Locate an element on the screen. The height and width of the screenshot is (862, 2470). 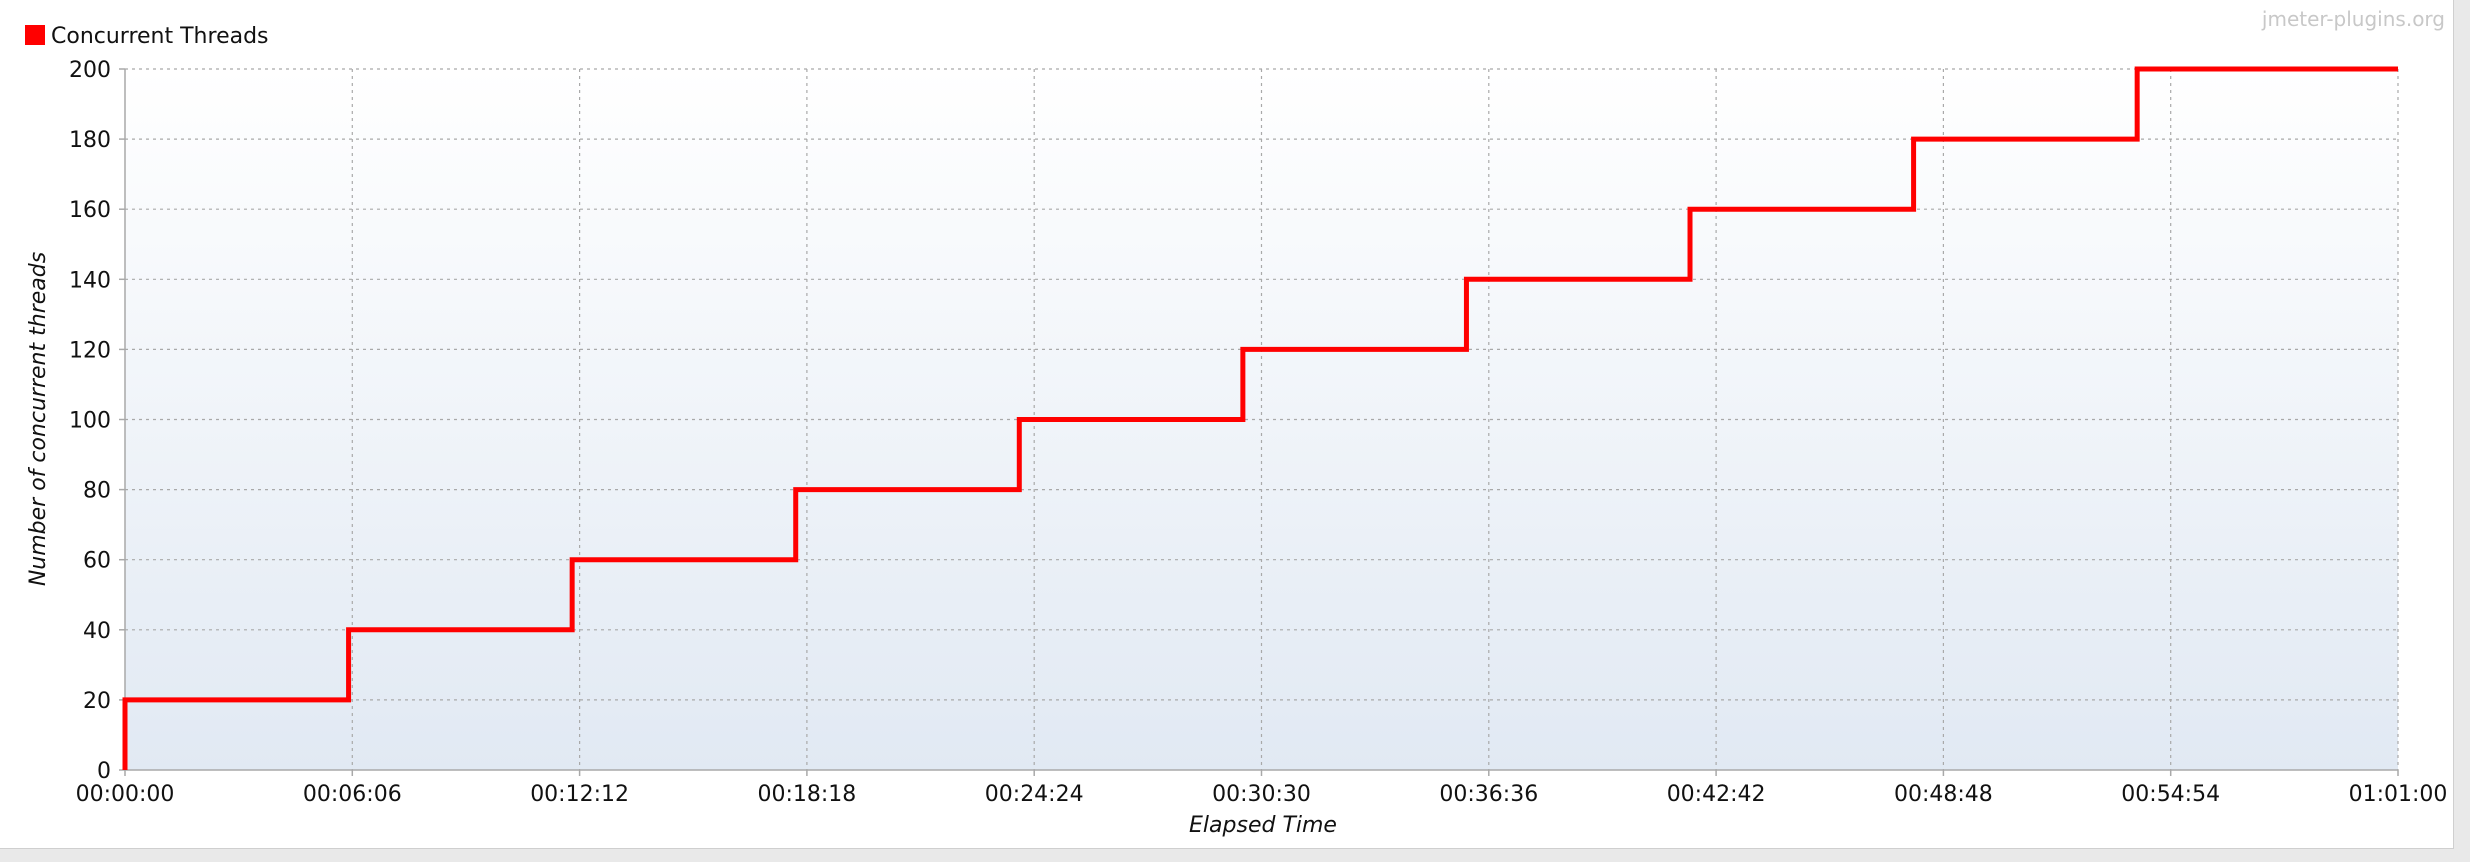
y-tick-label: 40 is located at coordinates (97, 631).